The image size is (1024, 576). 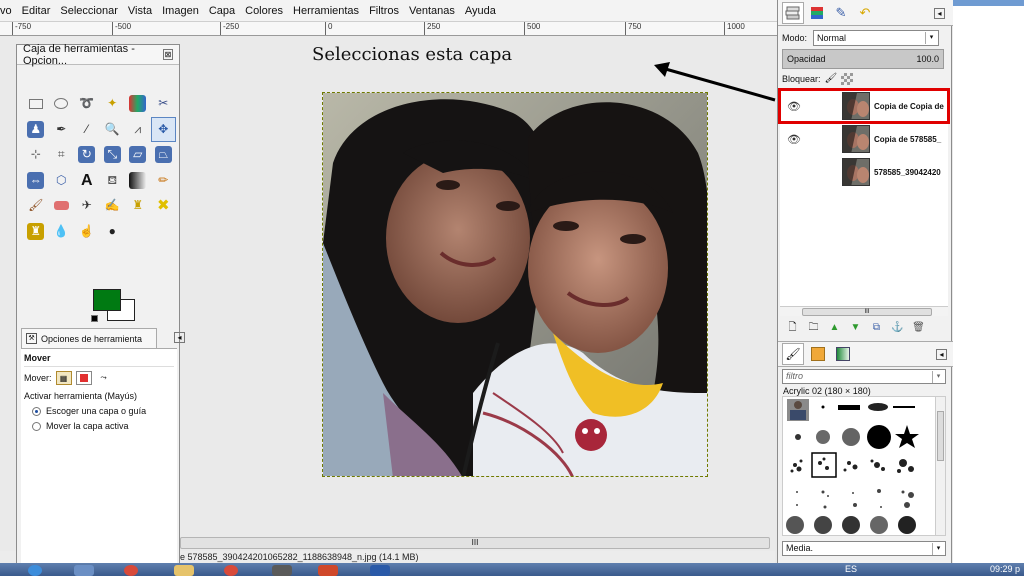 What do you see at coordinates (138, 206) in the screenshot?
I see `clone-tool: ♜` at bounding box center [138, 206].